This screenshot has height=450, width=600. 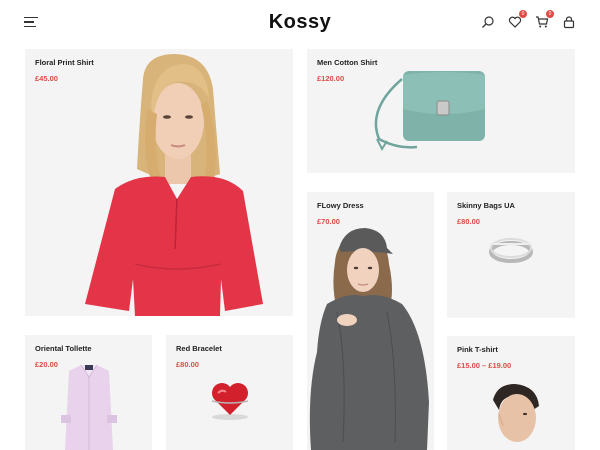 What do you see at coordinates (511, 255) in the screenshot?
I see `product-card: Skinny Bags UA £80.00` at bounding box center [511, 255].